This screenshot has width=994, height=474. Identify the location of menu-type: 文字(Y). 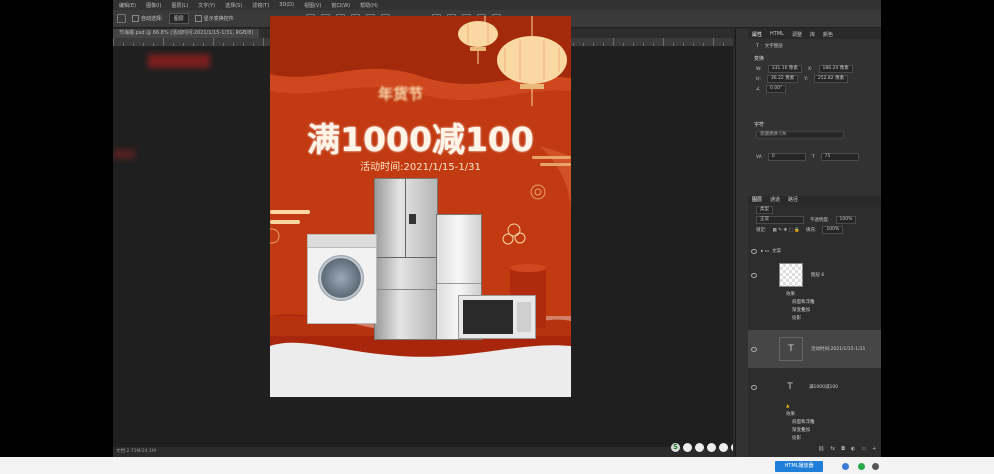
(206, 5).